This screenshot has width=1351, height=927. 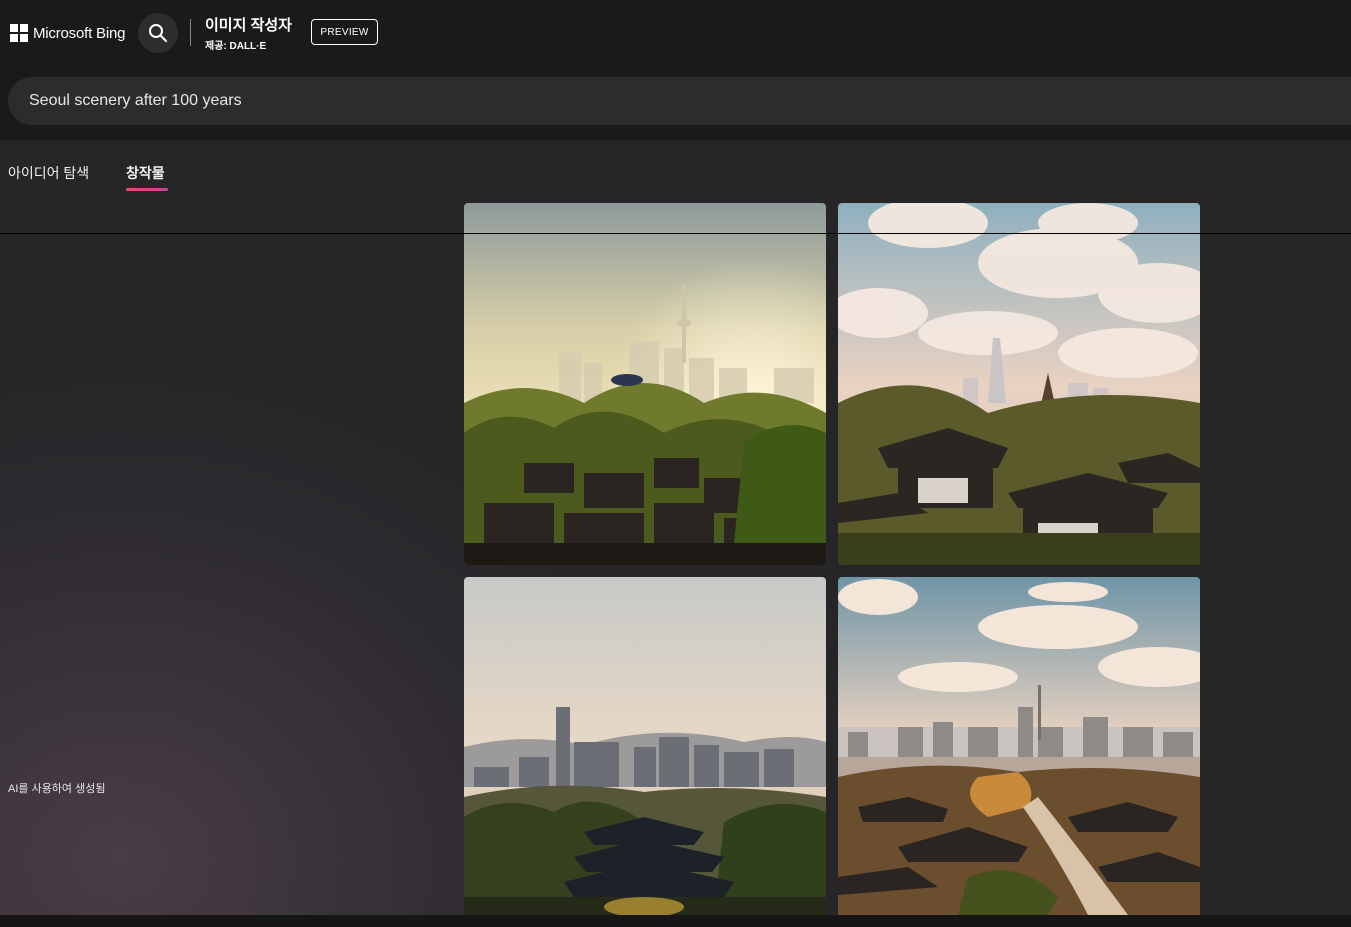 I want to click on image-2-graphic, so click(x=1019, y=384).